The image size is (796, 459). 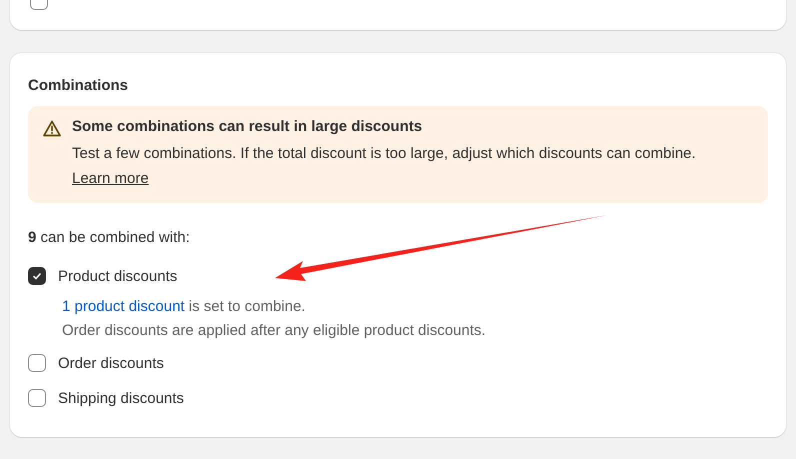 I want to click on section-title: Combinations, so click(x=78, y=85).